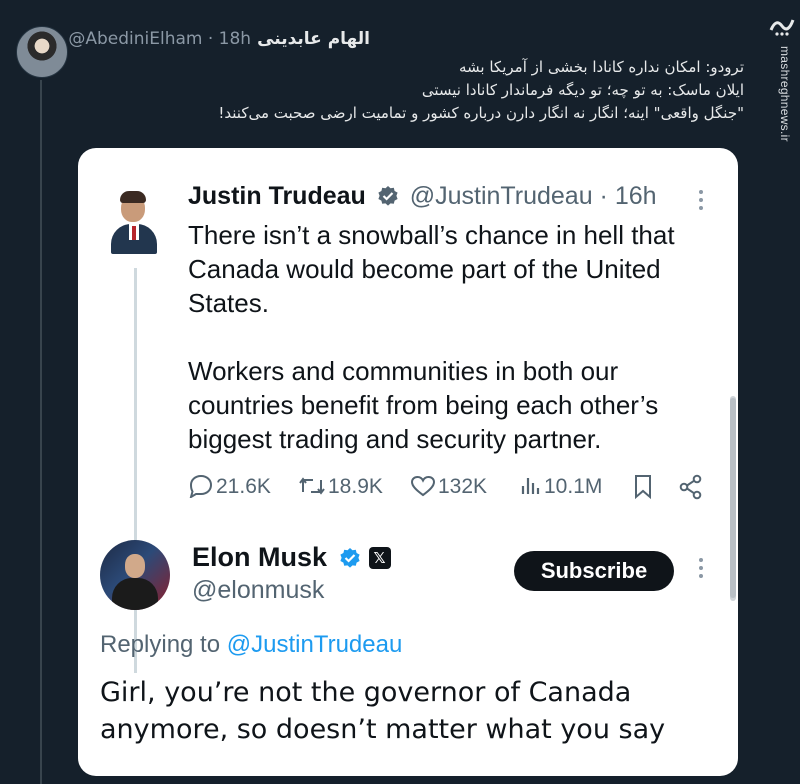 This screenshot has width=800, height=784. I want to click on views-button: 10.1M, so click(561, 489).